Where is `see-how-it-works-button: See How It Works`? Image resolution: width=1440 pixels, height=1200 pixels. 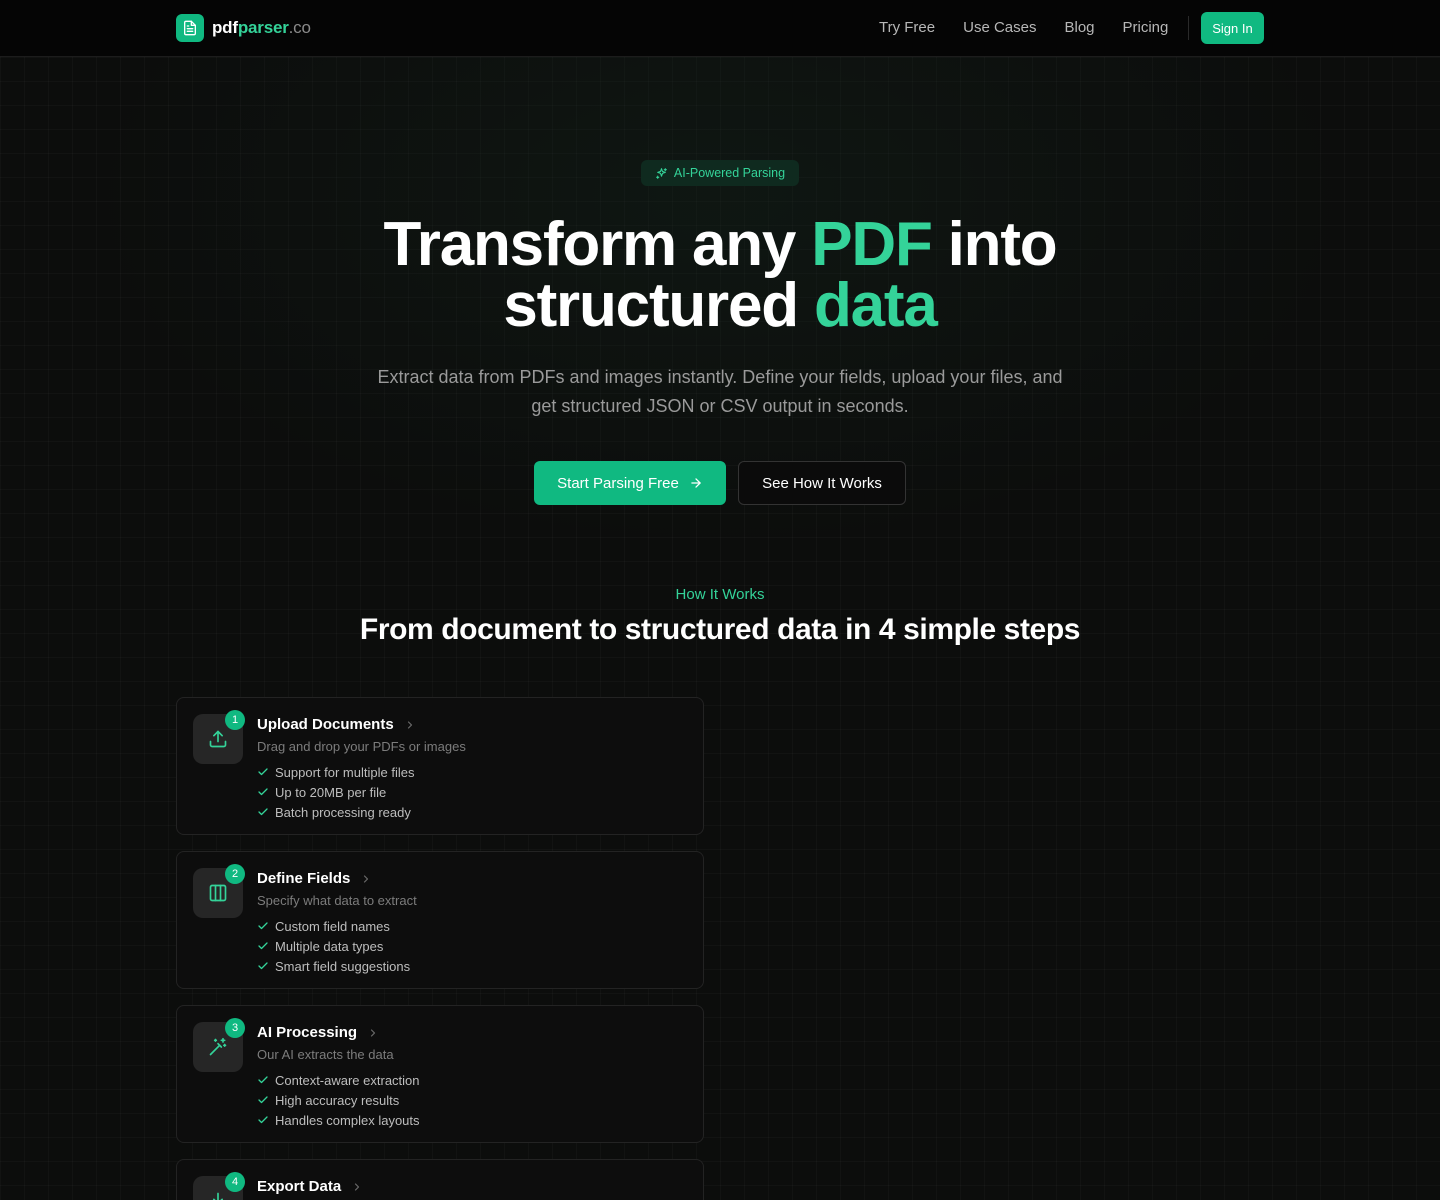
see-how-it-works-button: See How It Works is located at coordinates (822, 483).